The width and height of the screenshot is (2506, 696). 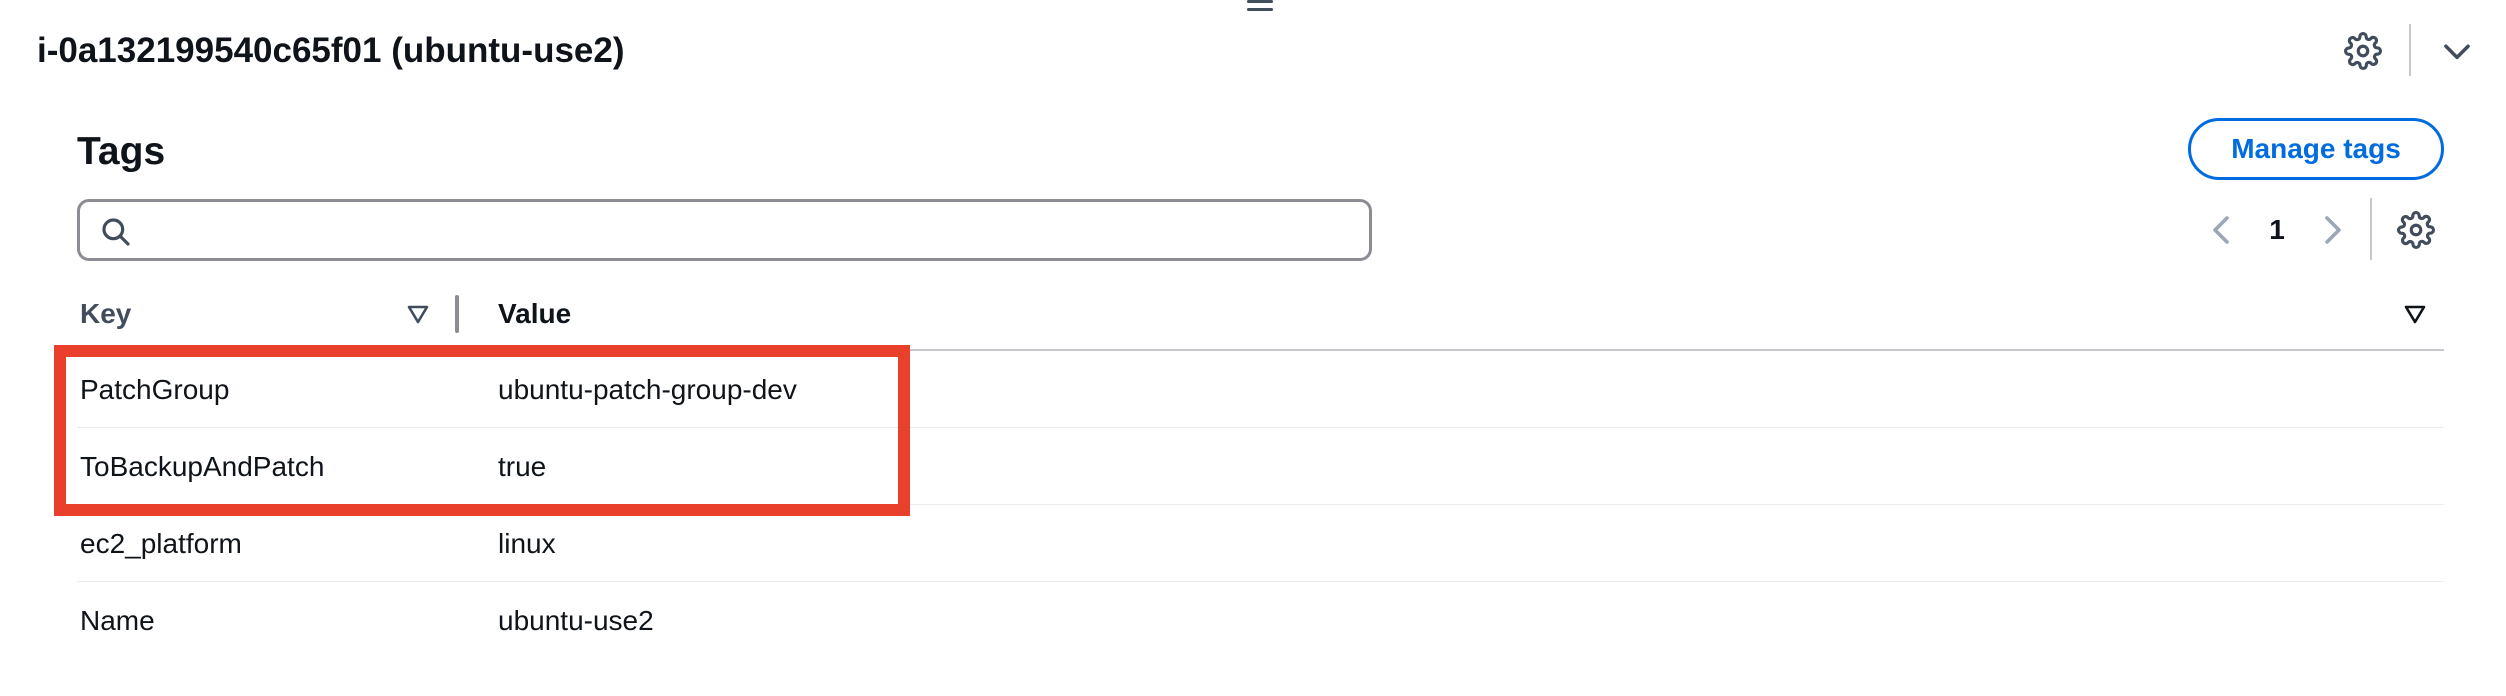 What do you see at coordinates (331, 50) in the screenshot?
I see `instance-title: i-0a132199540c65f01 (ubuntu-use2)` at bounding box center [331, 50].